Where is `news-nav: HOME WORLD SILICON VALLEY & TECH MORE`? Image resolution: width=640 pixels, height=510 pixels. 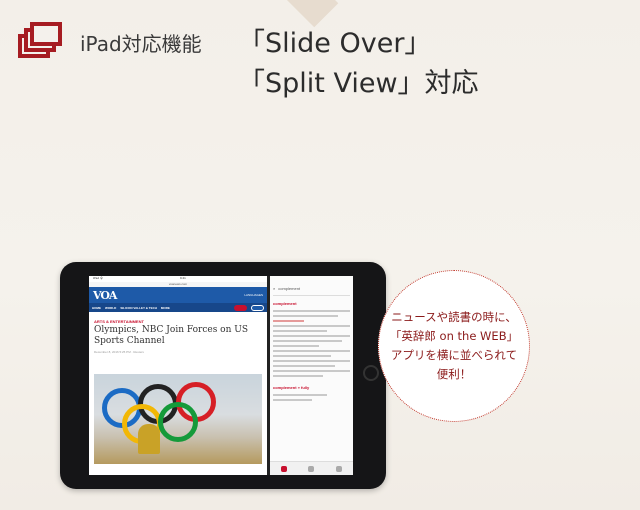
news-nav: HOME WORLD SILICON VALLEY & TECH MORE is located at coordinates (178, 307).